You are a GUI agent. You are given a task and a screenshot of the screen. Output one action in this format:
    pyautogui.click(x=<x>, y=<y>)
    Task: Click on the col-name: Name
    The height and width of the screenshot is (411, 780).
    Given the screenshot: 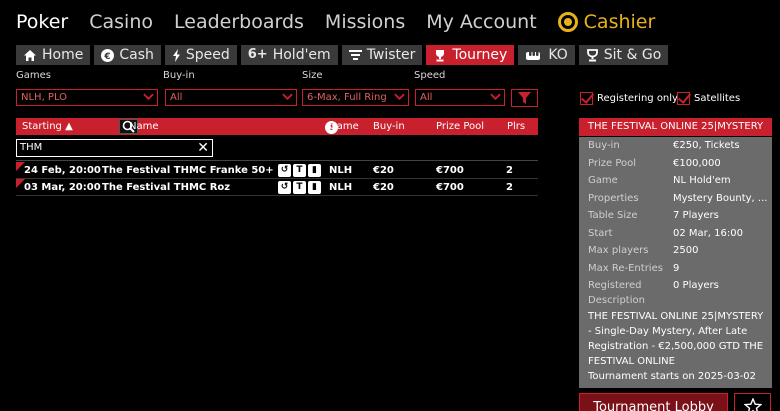 What is the action you would take?
    pyautogui.click(x=144, y=126)
    